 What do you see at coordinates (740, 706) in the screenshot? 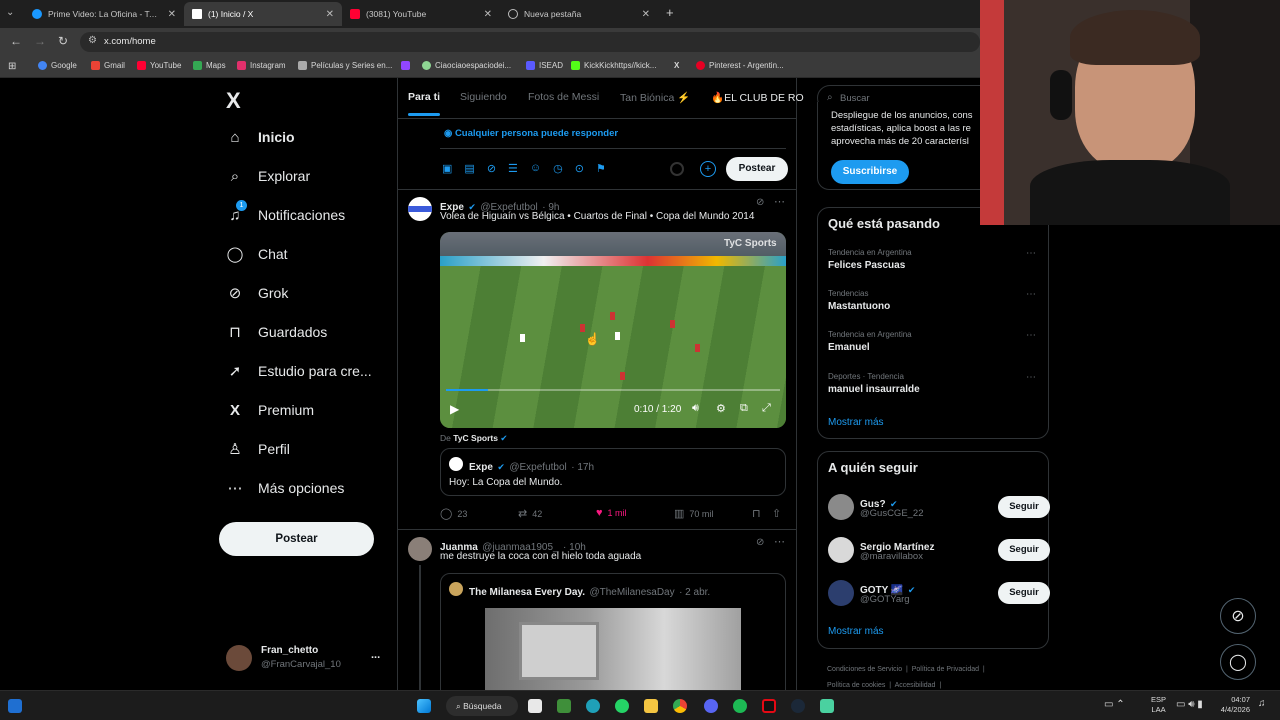
I see `spotify-app-icon` at bounding box center [740, 706].